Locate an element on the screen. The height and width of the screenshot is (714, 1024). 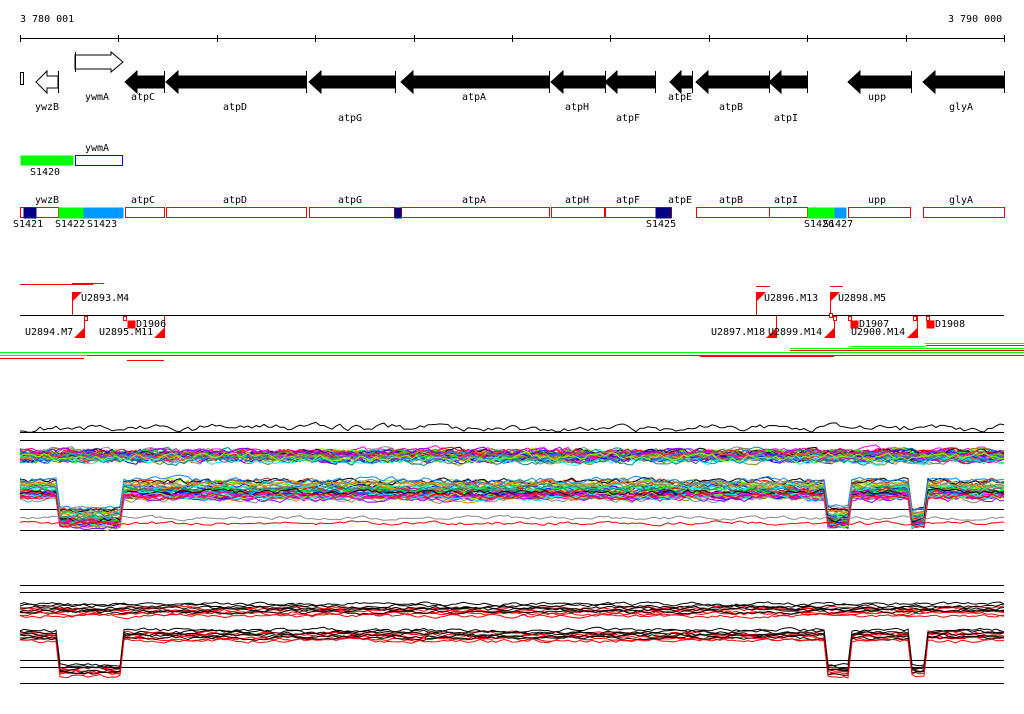
seg-gene-label: atpF is located at coordinates (628, 200).